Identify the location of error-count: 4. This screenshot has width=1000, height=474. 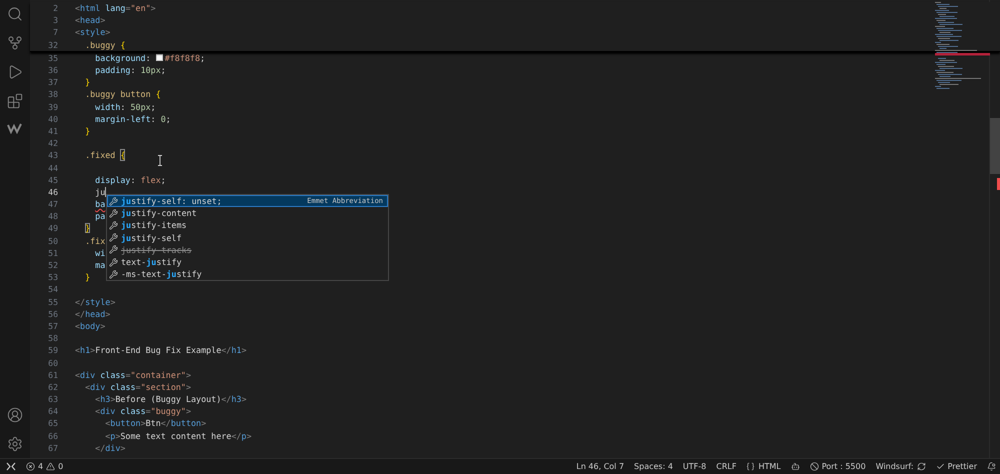
(41, 466).